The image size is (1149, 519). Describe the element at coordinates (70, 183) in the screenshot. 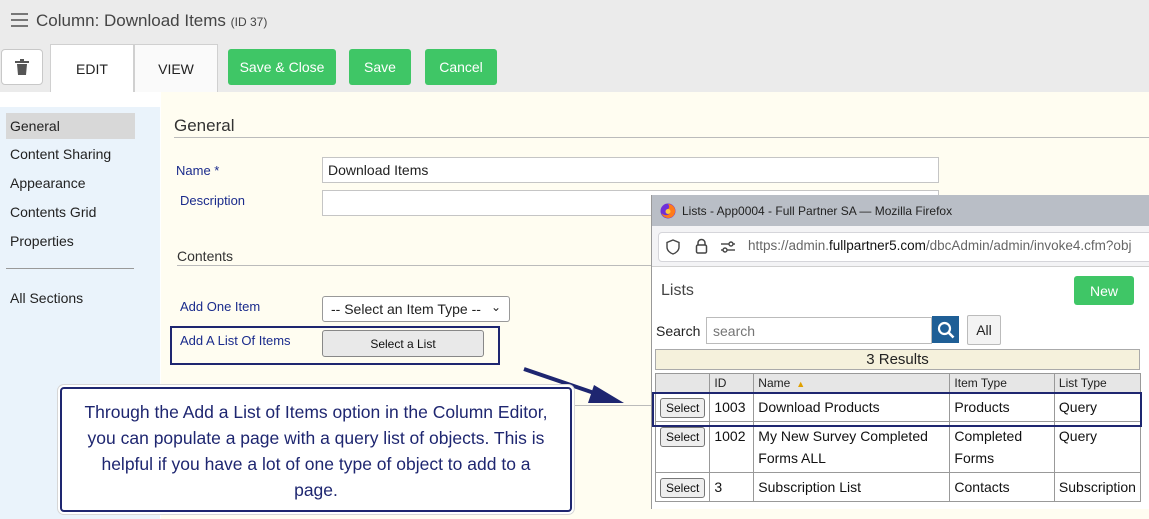

I see `nav-item-appearance: Appearance` at that location.